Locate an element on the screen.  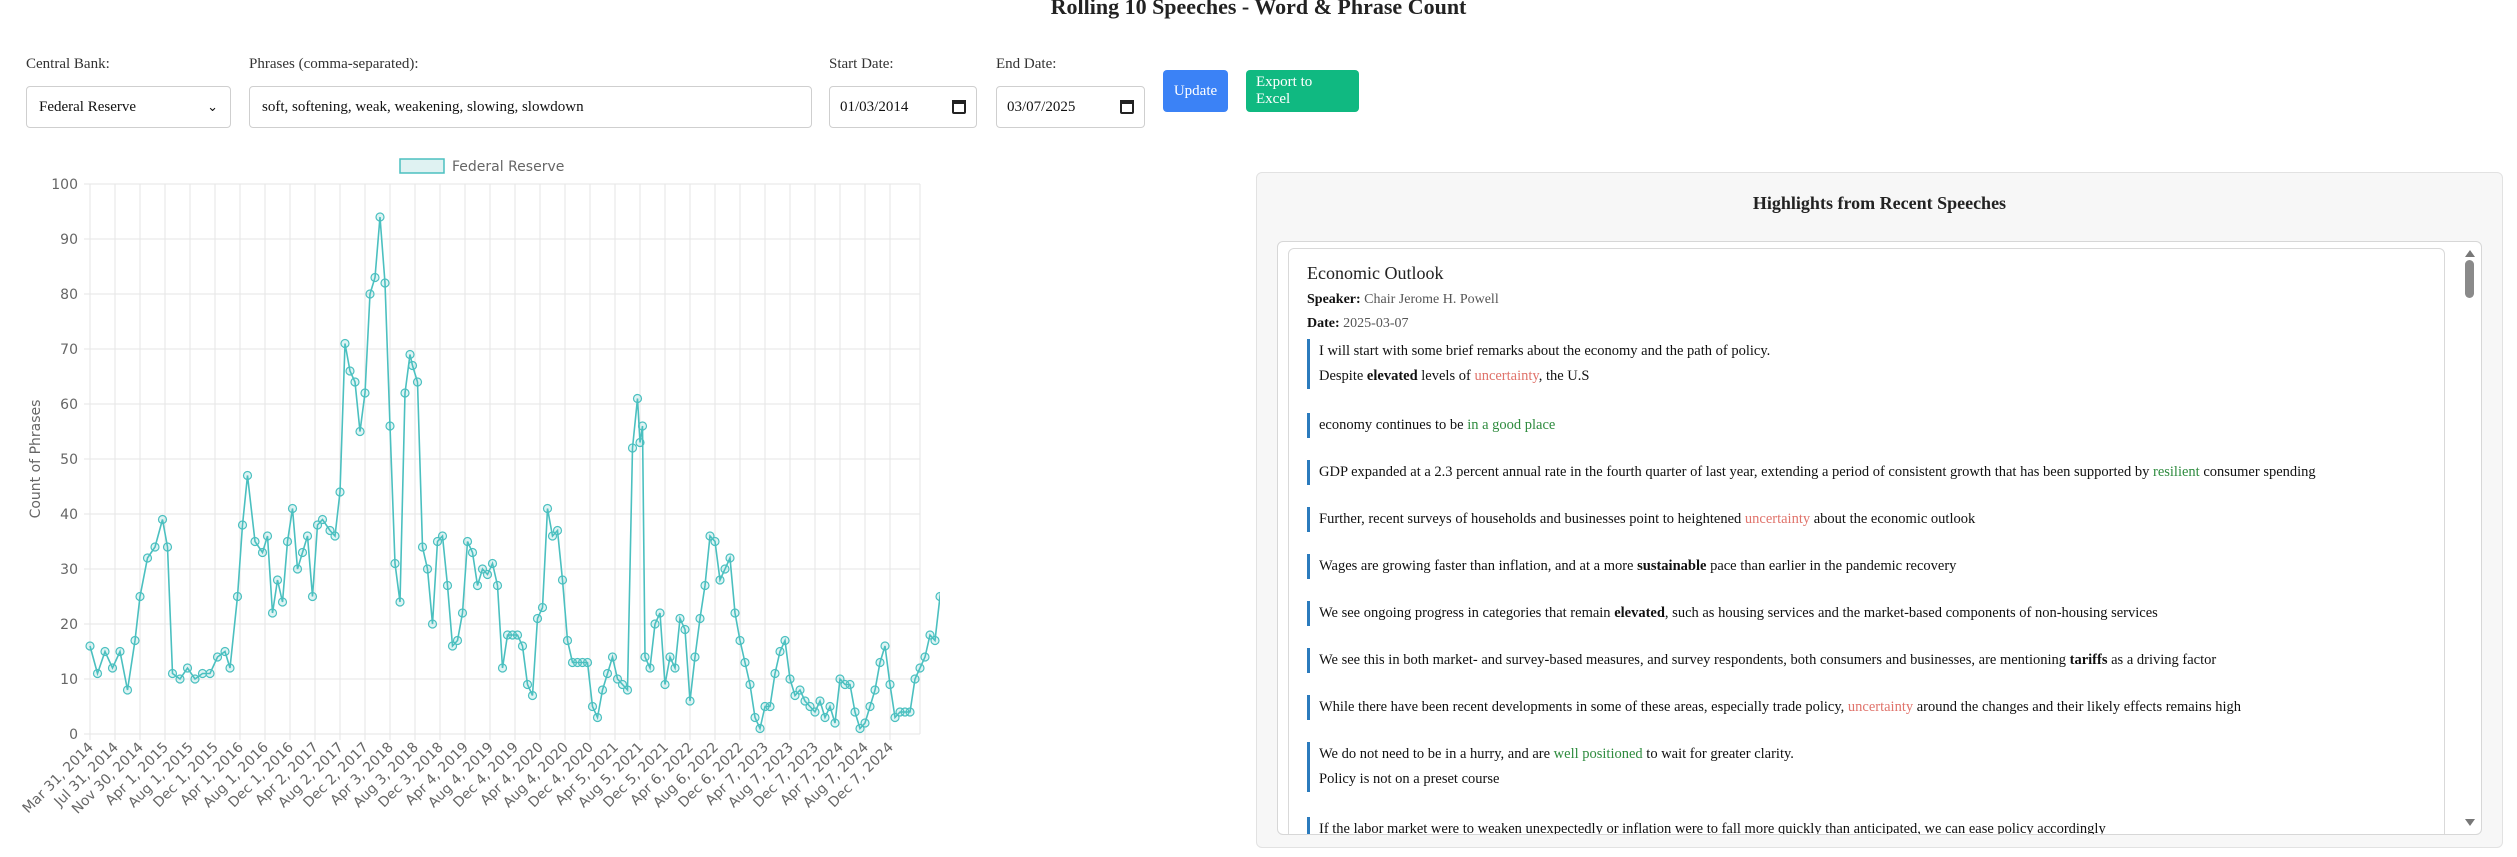
keyword-positive: well positioned is located at coordinates (1598, 754).